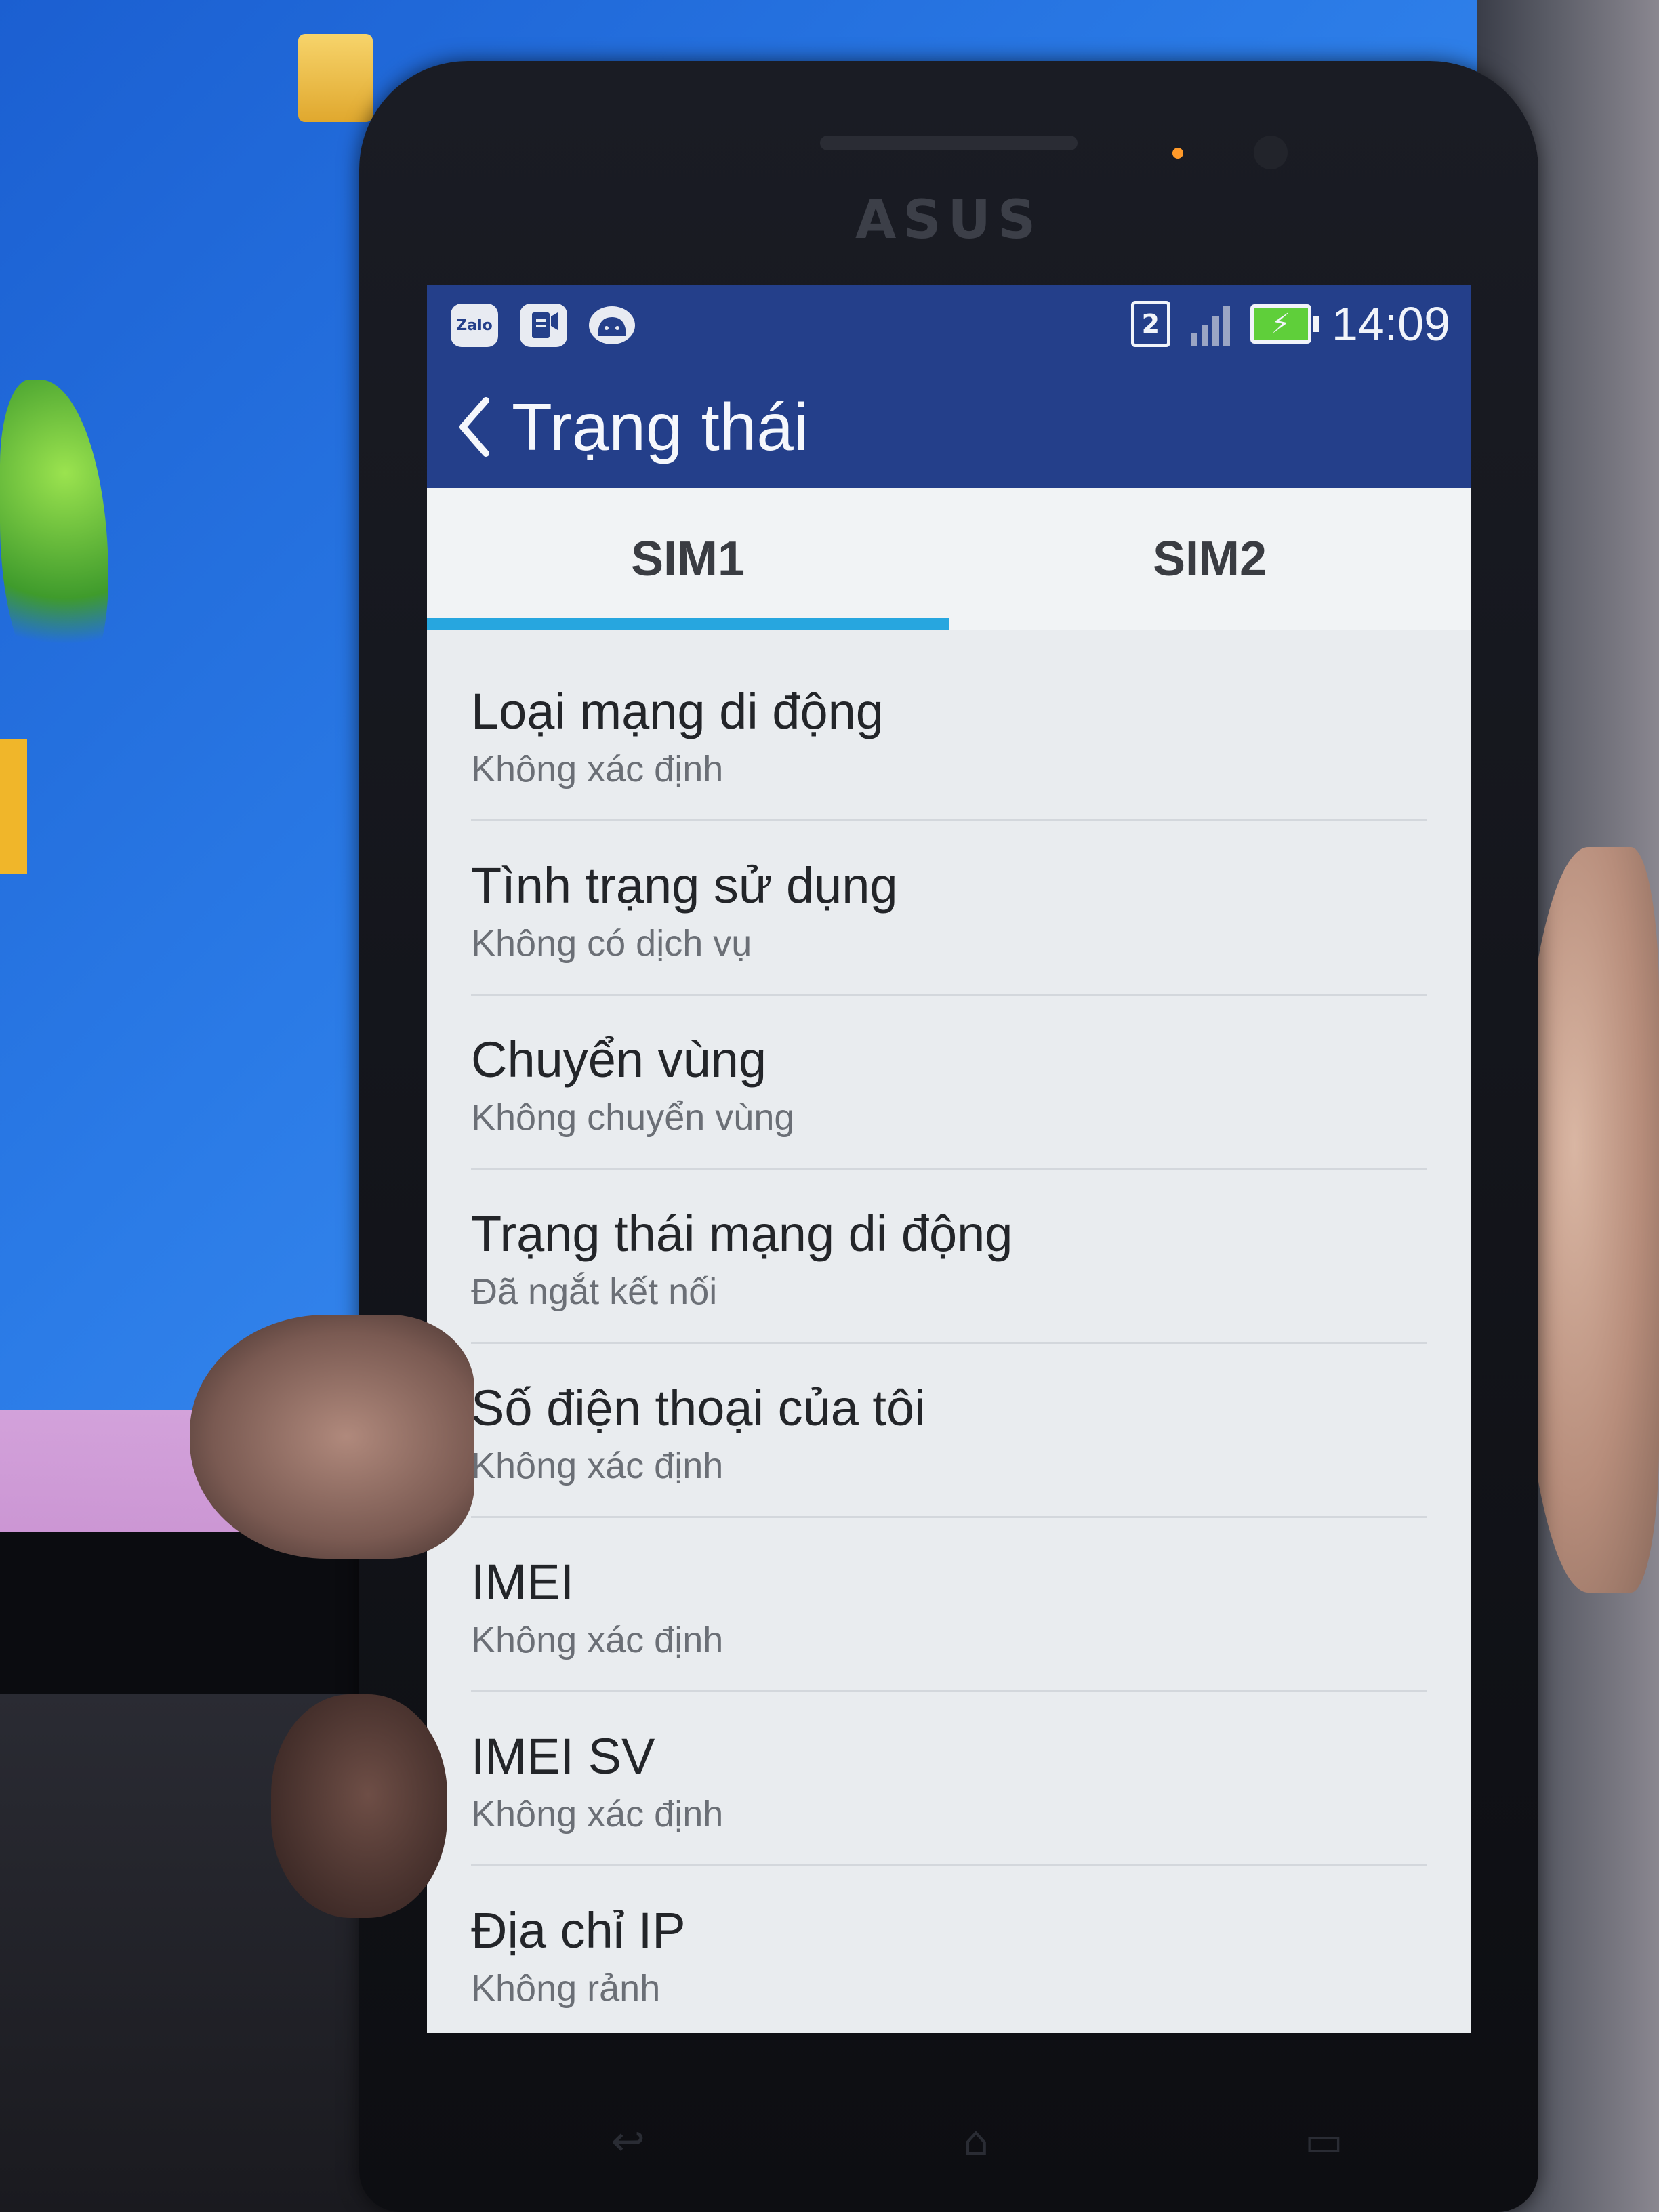 Image resolution: width=1659 pixels, height=2212 pixels. What do you see at coordinates (949, 1605) in the screenshot?
I see `list-item-imei: IMEI Không xác định` at bounding box center [949, 1605].